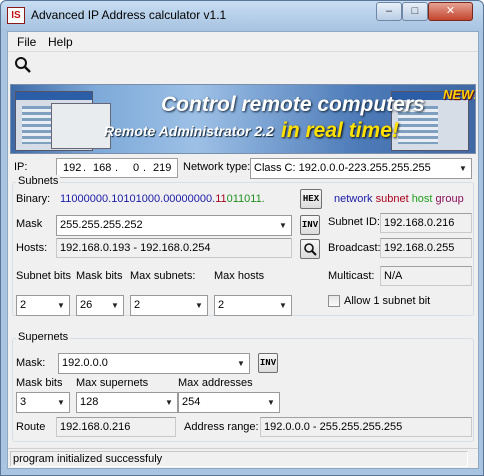  What do you see at coordinates (221, 427) in the screenshot?
I see `address-range-label: Address range:` at bounding box center [221, 427].